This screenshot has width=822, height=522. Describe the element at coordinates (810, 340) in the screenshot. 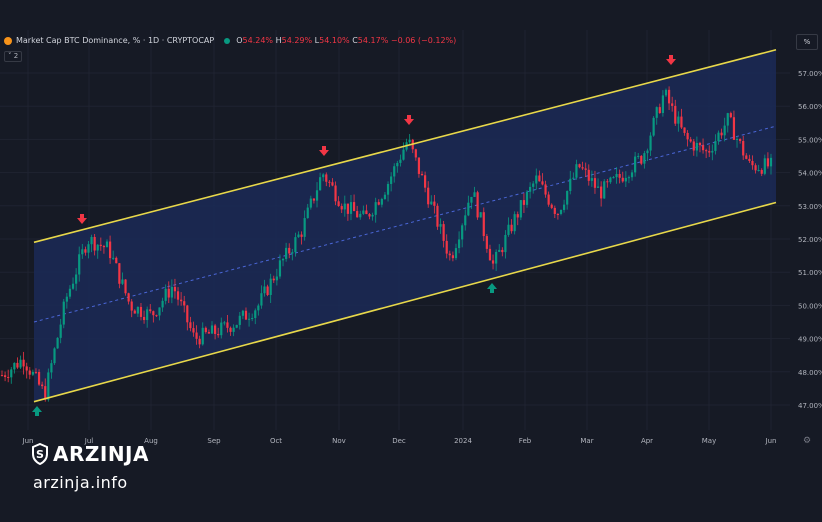

I see `y-tick-label: 49.00%` at that location.